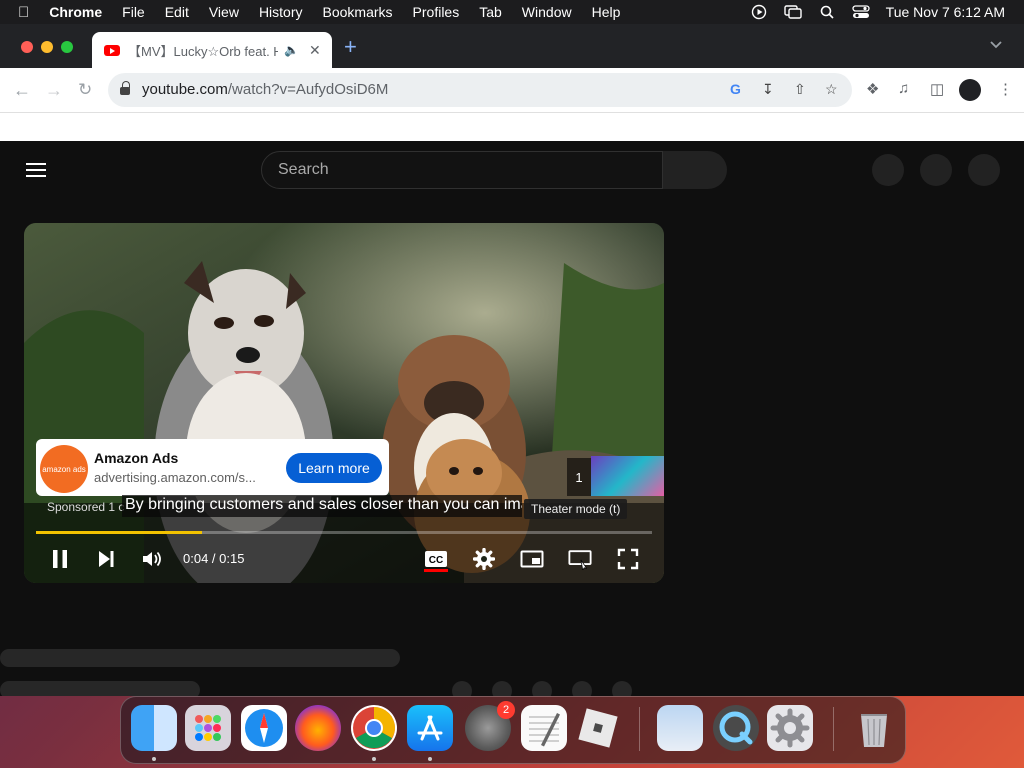 Image resolution: width=1024 pixels, height=768 pixels. I want to click on learn-more-button: Learn more, so click(334, 468).